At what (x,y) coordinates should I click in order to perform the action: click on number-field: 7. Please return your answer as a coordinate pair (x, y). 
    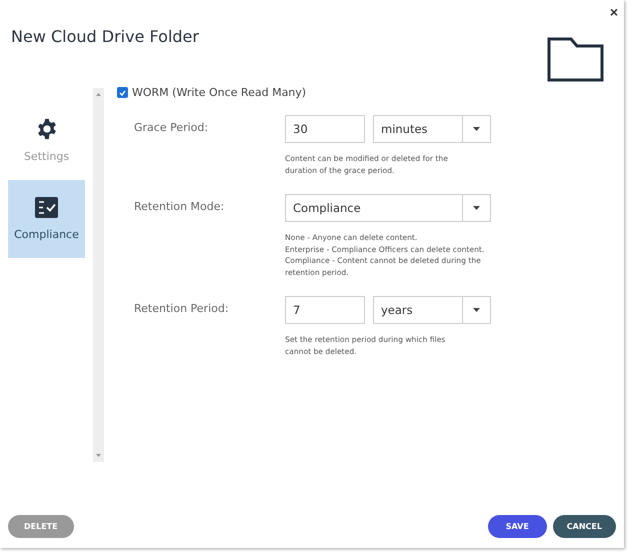
    Looking at the image, I should click on (325, 310).